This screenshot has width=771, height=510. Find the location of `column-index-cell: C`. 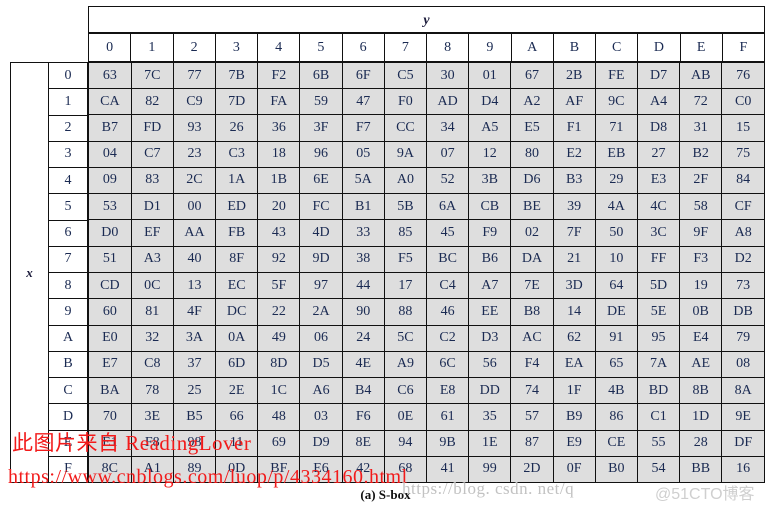

column-index-cell: C is located at coordinates (617, 47).